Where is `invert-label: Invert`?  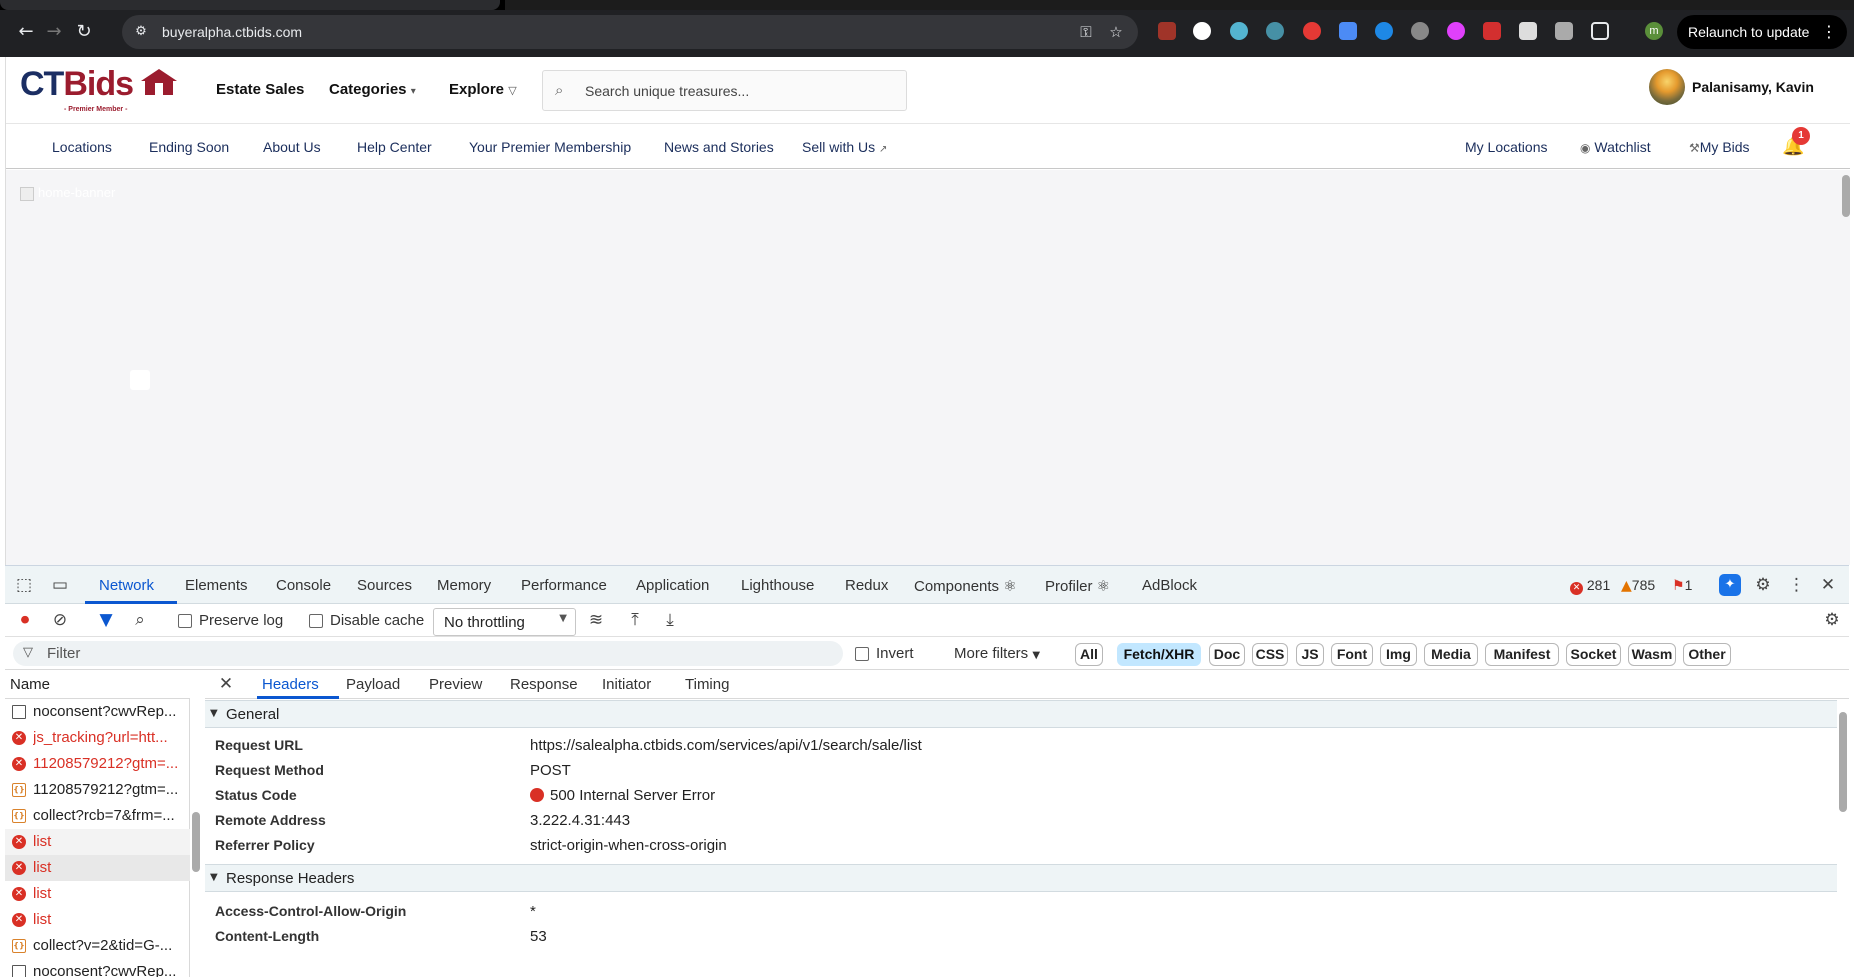
invert-label: Invert is located at coordinates (895, 653).